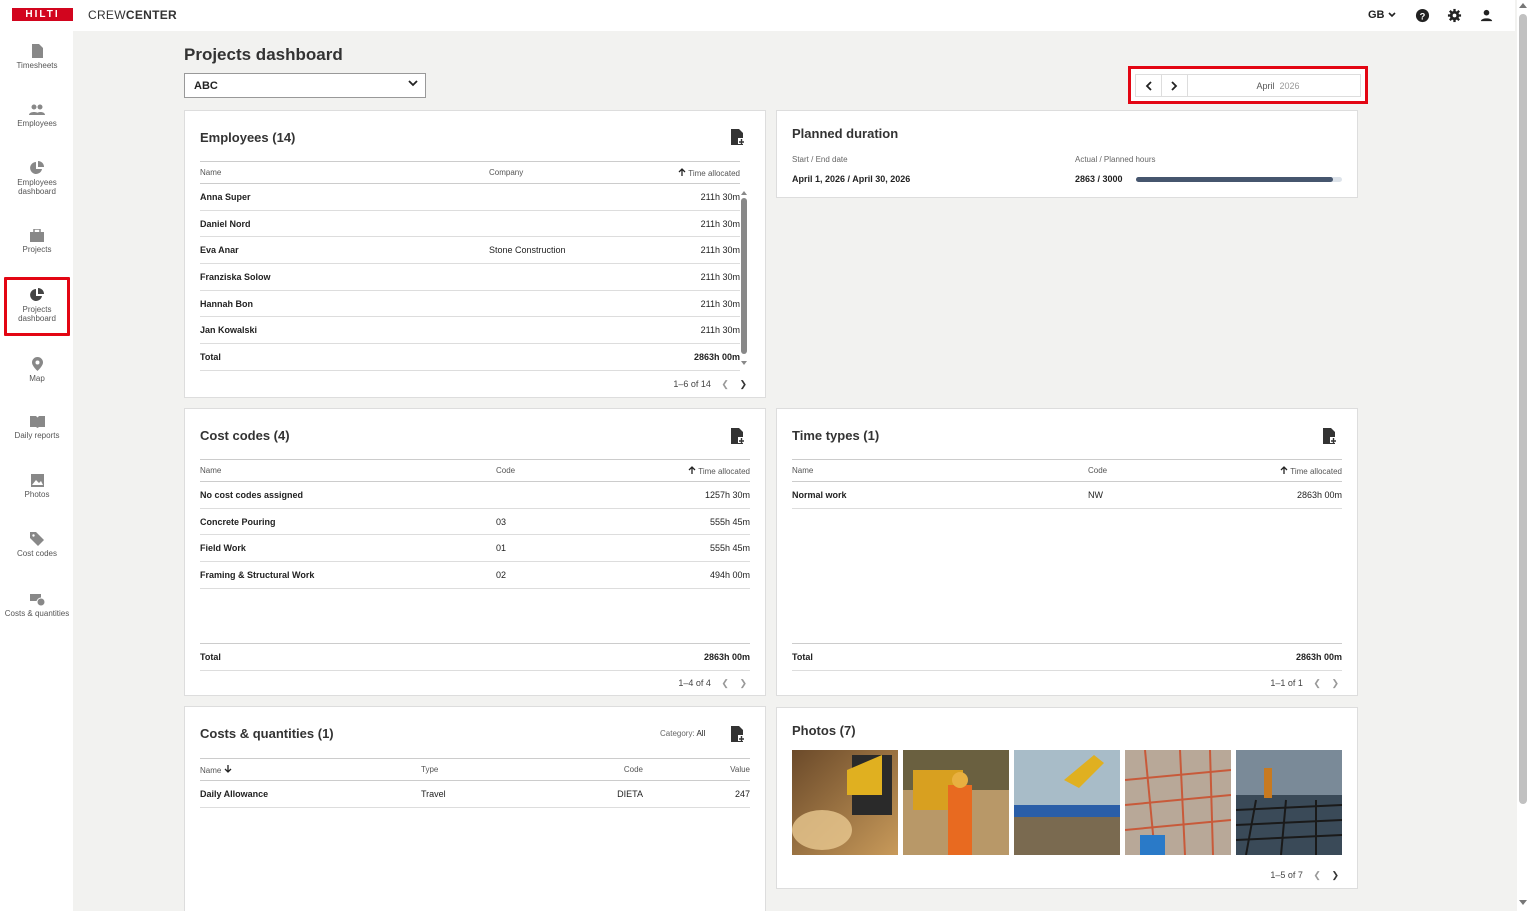  I want to click on col-value: Value, so click(696, 769).